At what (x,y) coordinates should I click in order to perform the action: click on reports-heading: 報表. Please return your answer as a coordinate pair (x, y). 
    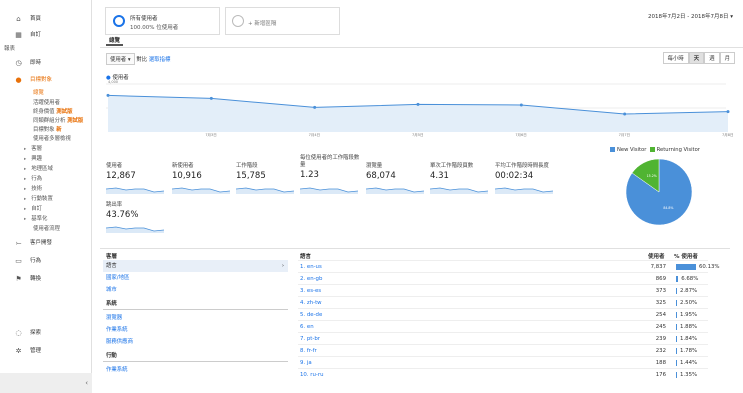
    Looking at the image, I should click on (10, 49).